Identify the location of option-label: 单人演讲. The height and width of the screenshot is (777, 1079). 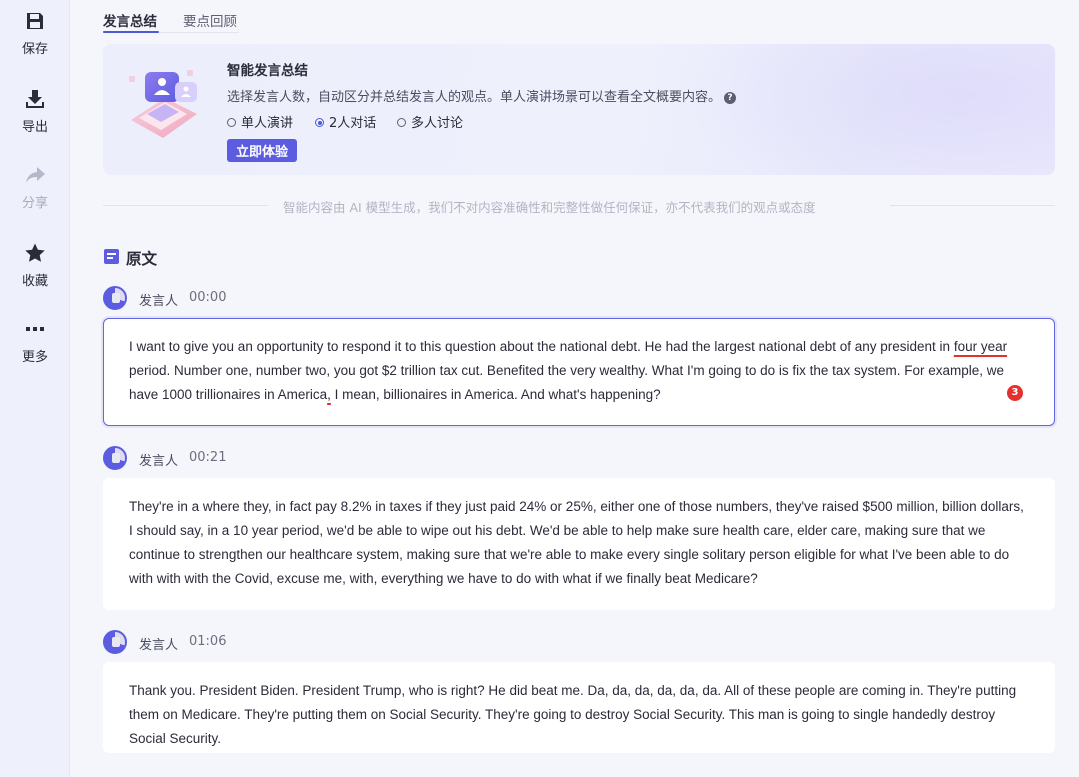
(267, 123).